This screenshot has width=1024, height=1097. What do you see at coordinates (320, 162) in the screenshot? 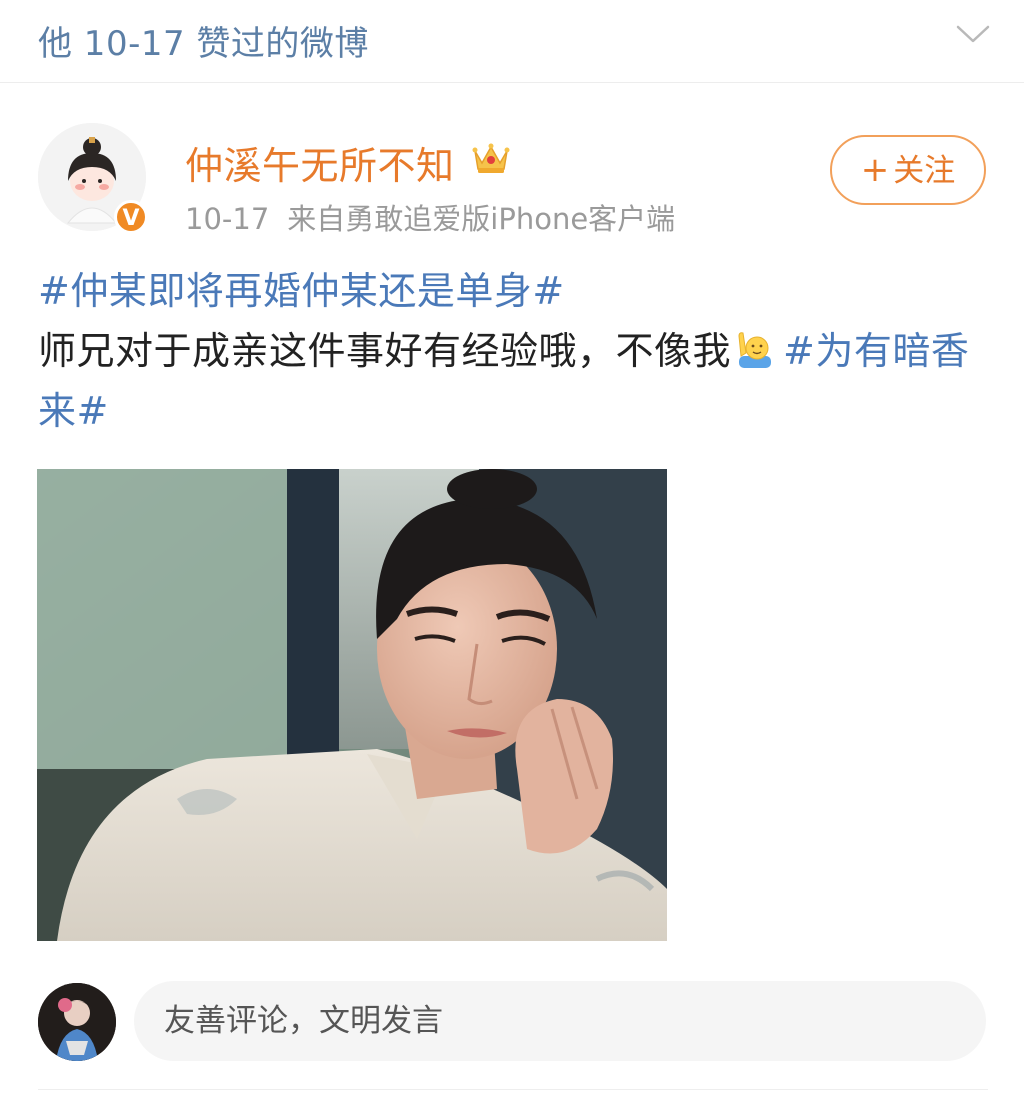
I see `user-name: 仲溪午无所不知` at bounding box center [320, 162].